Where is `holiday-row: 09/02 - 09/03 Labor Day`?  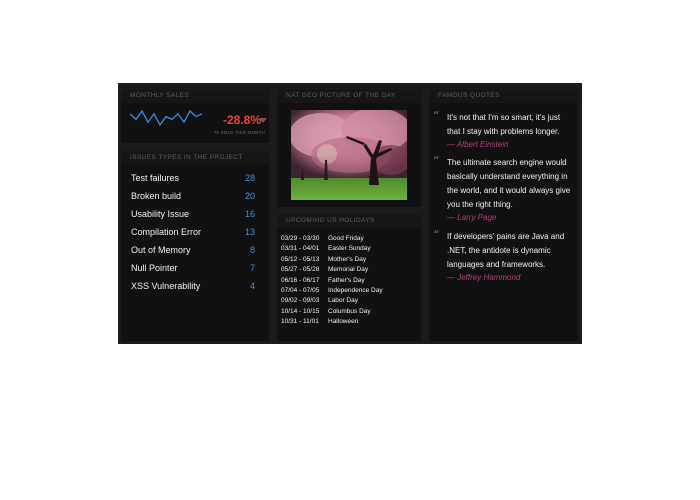
holiday-row: 09/02 - 09/03 Labor Day is located at coordinates (349, 301).